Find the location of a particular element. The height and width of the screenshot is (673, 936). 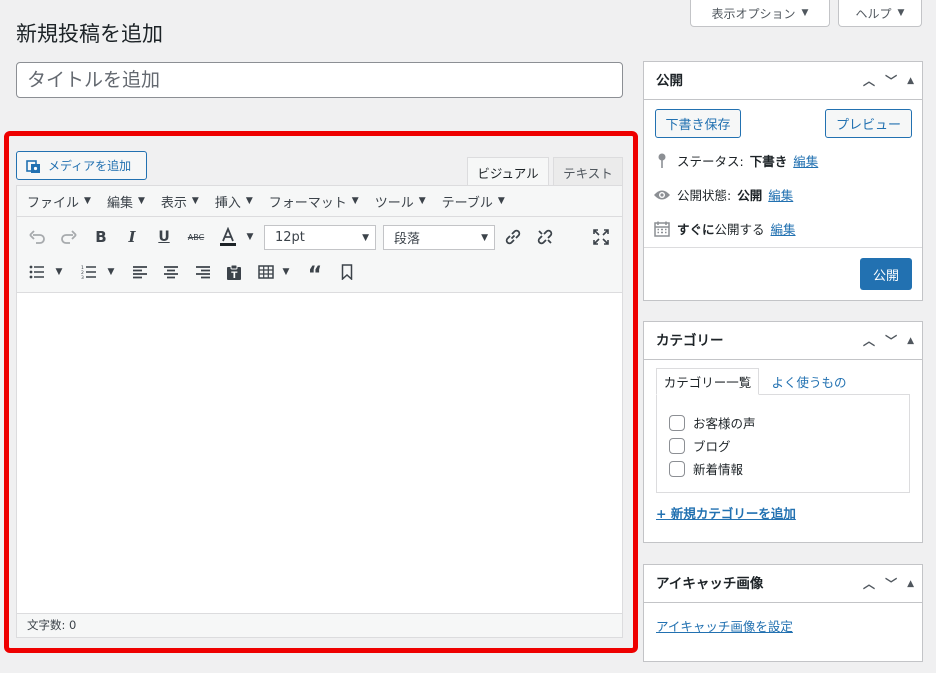

featured-image-box: アイキャッチ画像 ︿ ﹀ ▲ is located at coordinates (783, 613).